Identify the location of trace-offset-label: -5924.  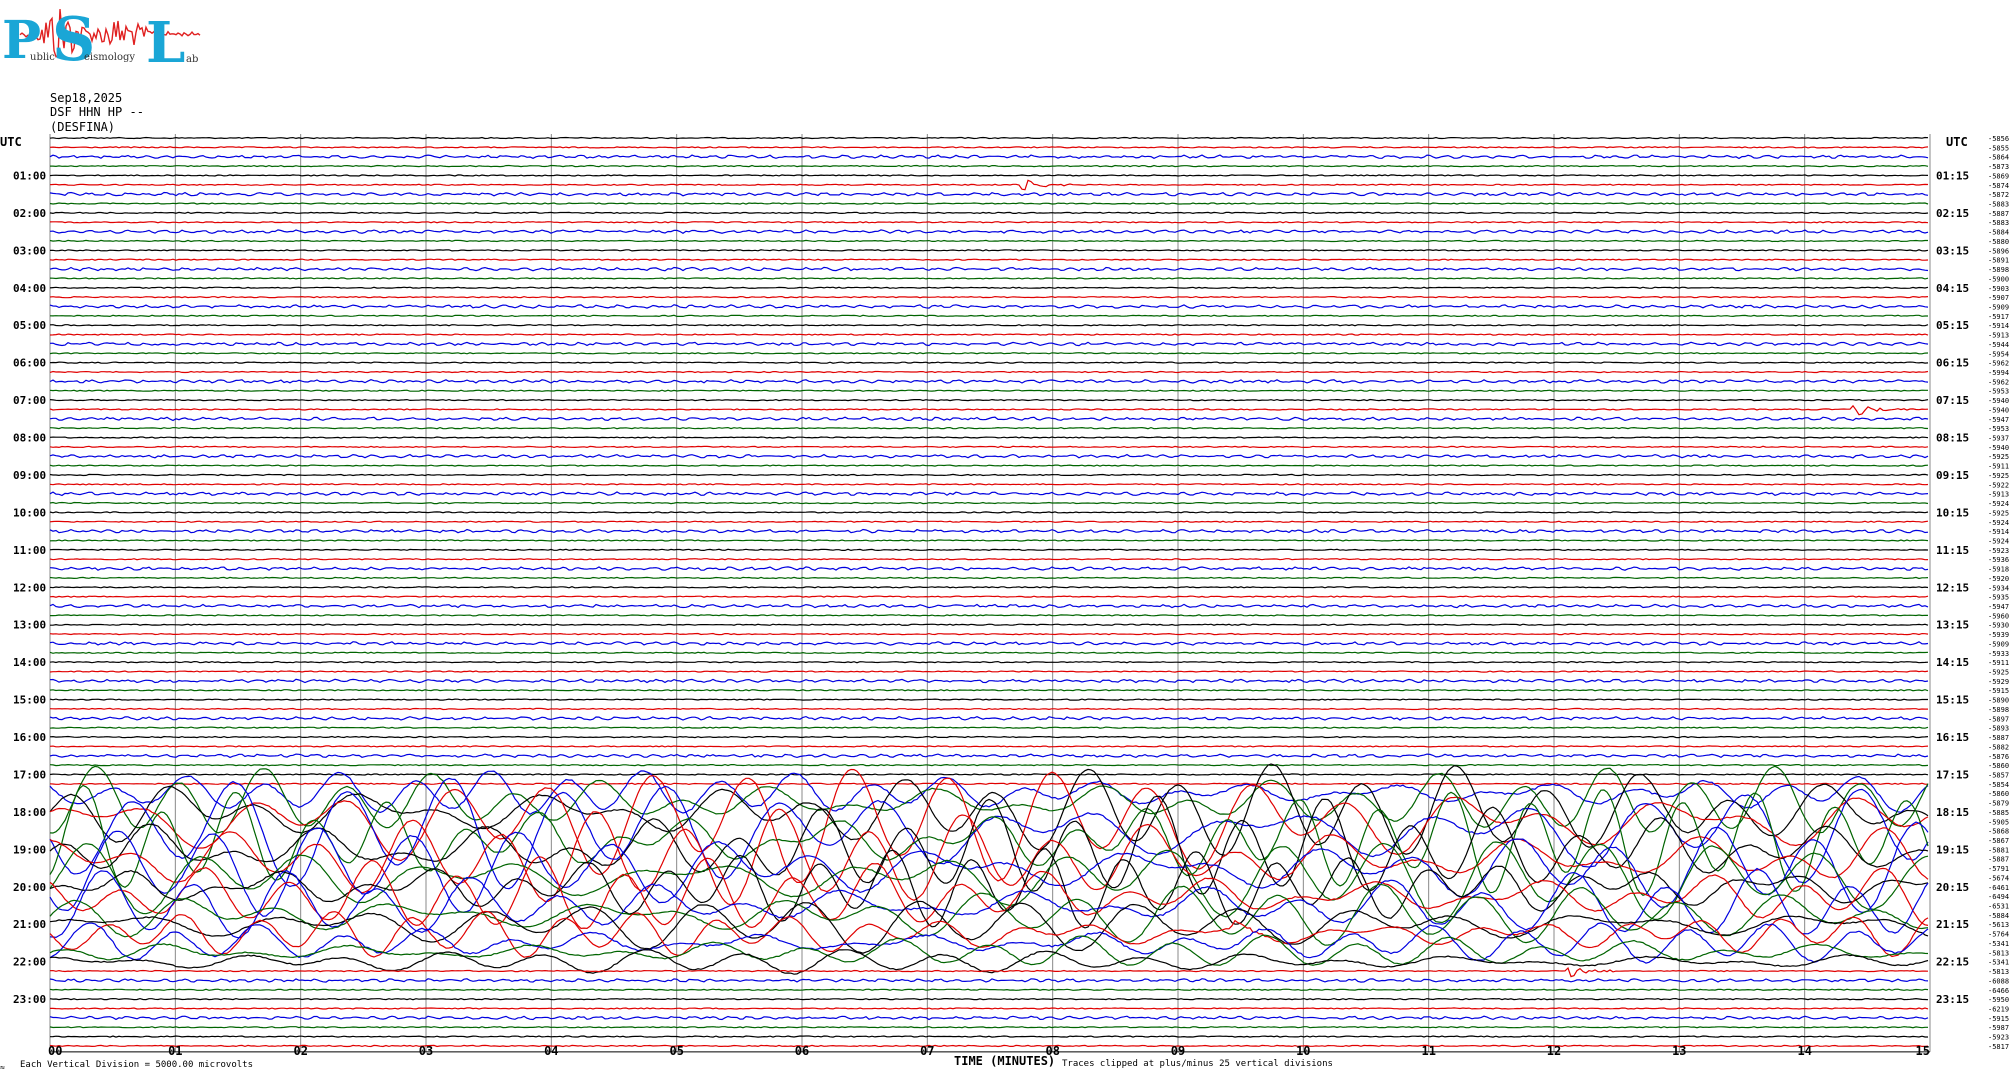
(1998, 523).